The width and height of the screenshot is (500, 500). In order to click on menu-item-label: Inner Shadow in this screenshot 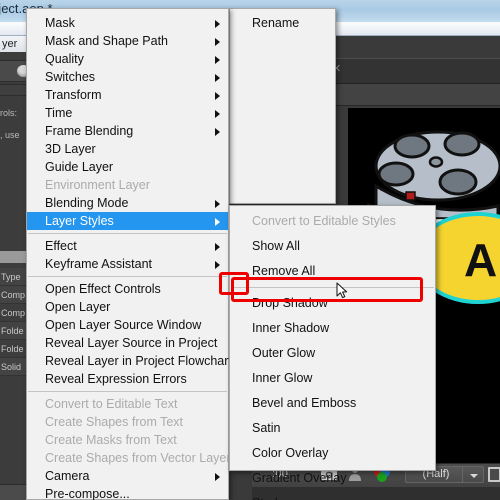, I will do `click(291, 328)`.